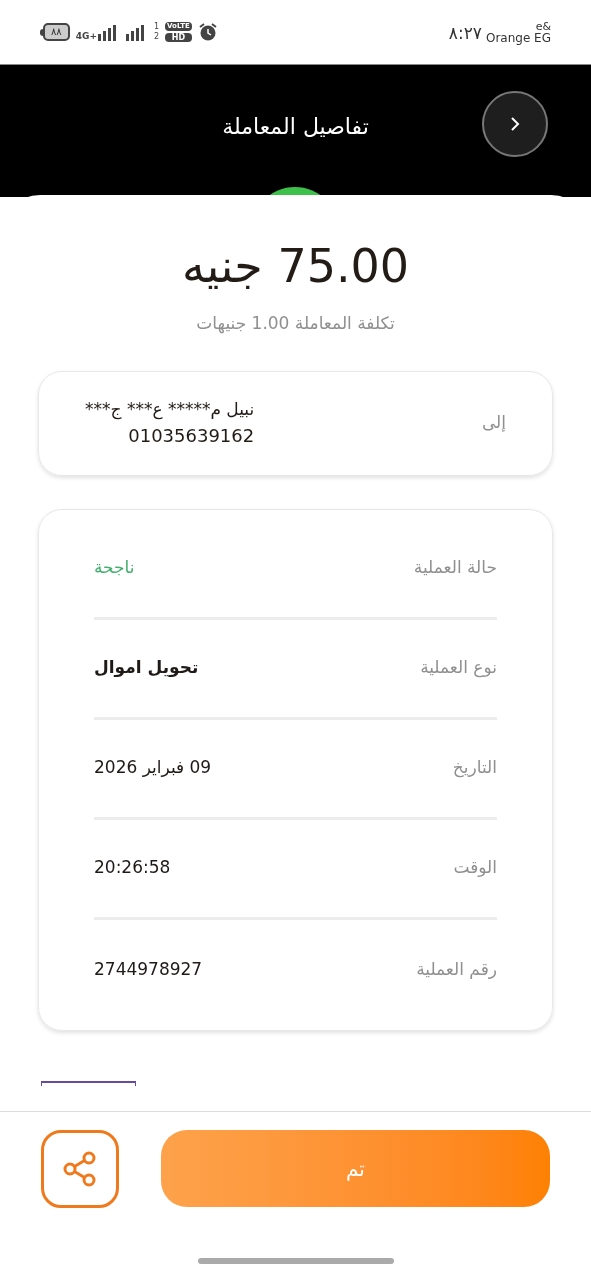 The width and height of the screenshot is (591, 1280). What do you see at coordinates (295, 324) in the screenshot?
I see `fee-text: تكلفة المعاملة 1.00 جنيهات` at bounding box center [295, 324].